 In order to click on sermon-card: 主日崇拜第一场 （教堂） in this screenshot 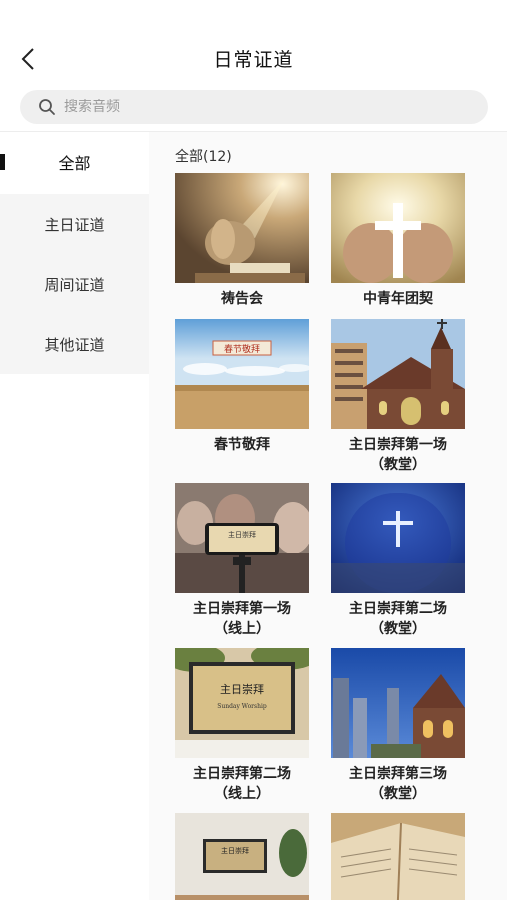, I will do `click(398, 397)`.